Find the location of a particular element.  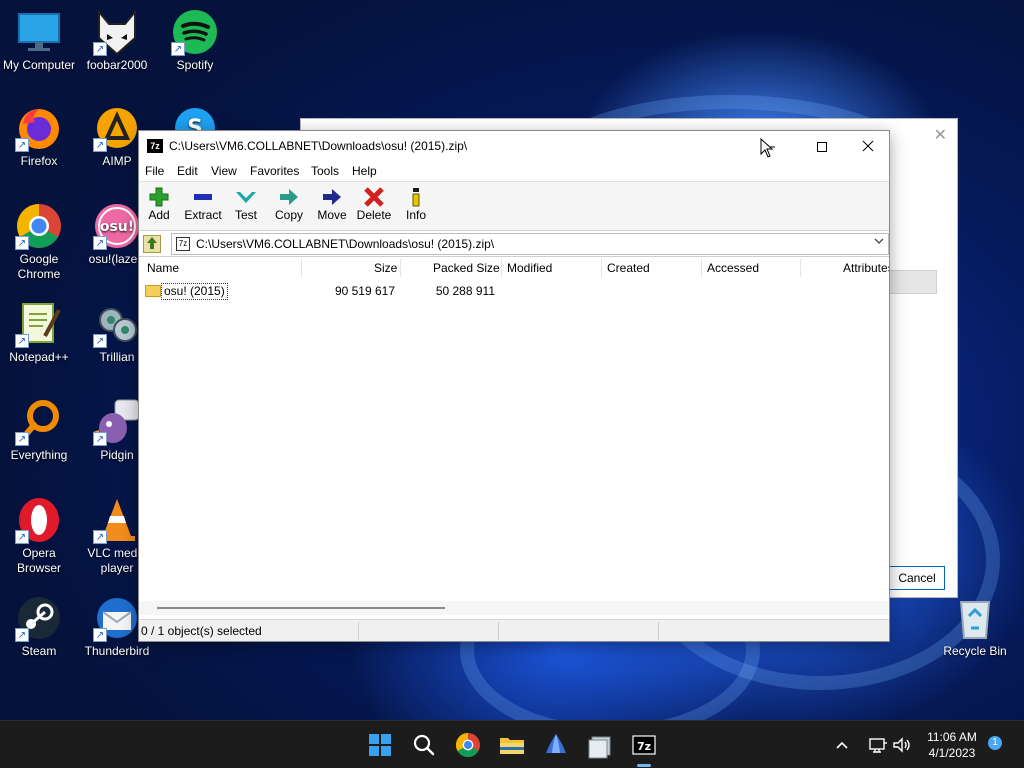

desktop-icon-google-chrome: ↗ Google Chrome is located at coordinates (39, 242).